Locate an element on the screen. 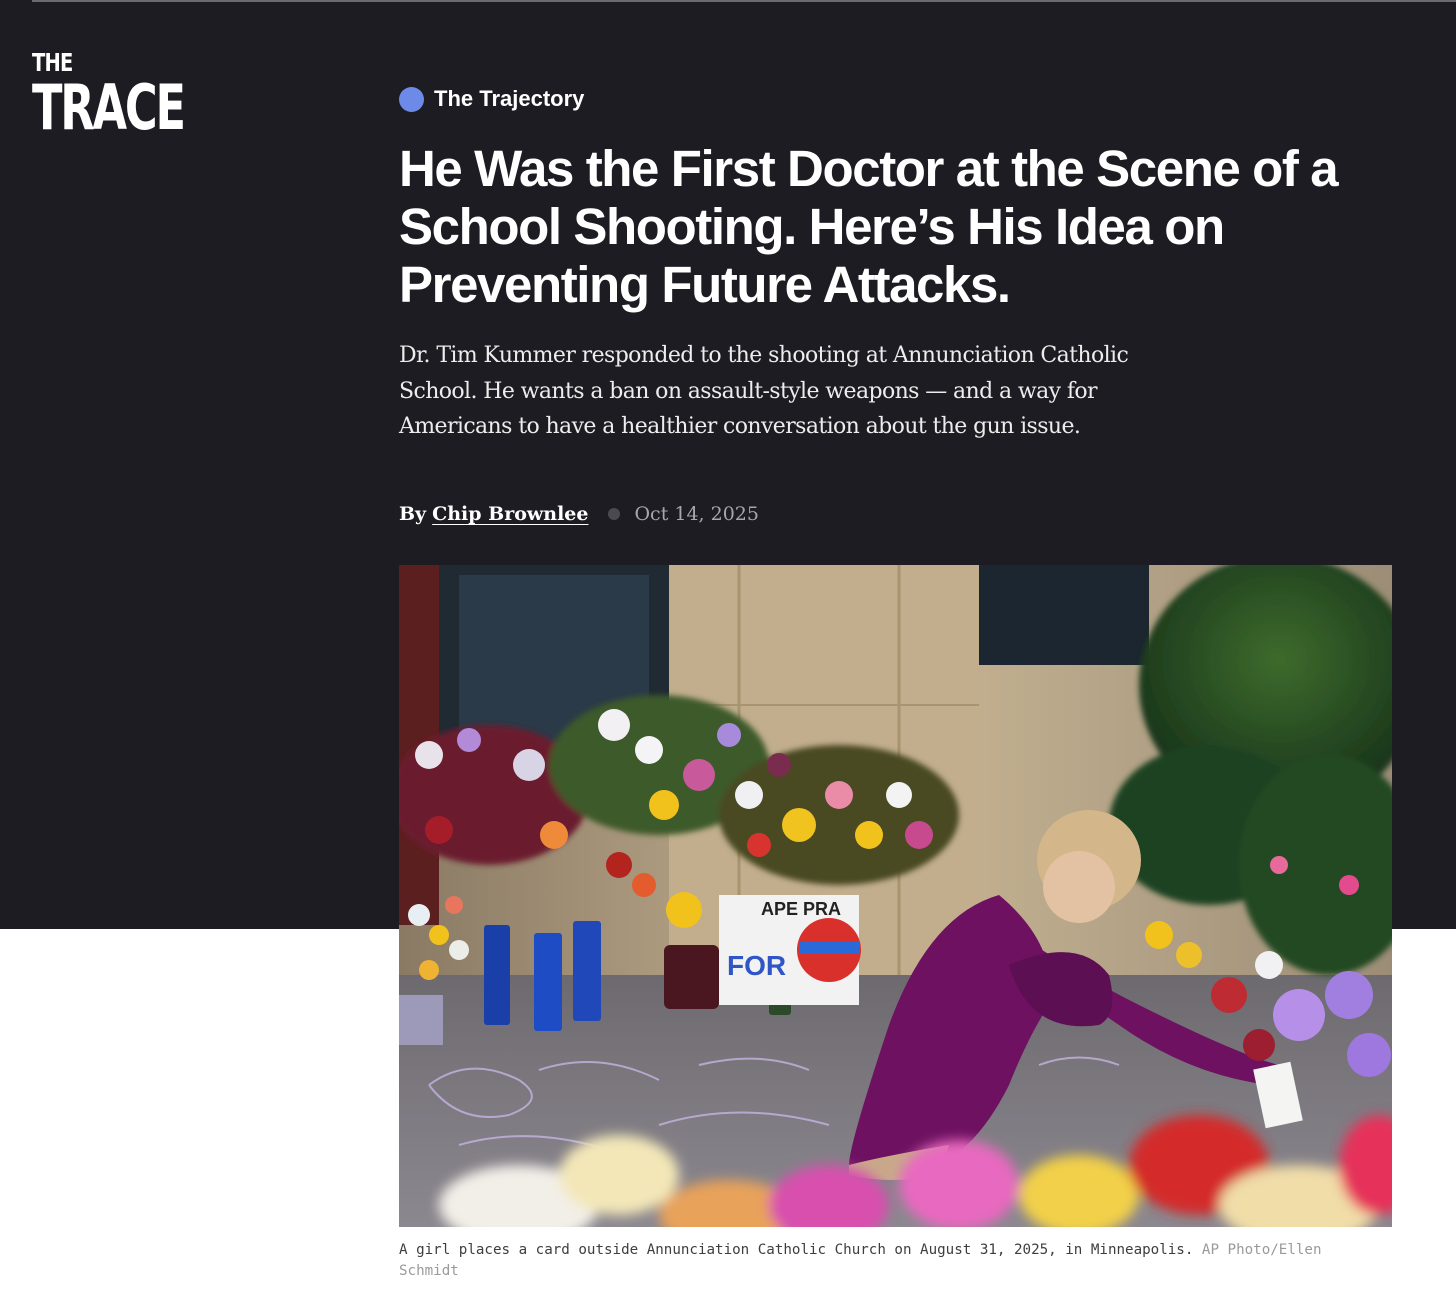 Image resolution: width=1456 pixels, height=1292 pixels. logo-line-2: TRACE is located at coordinates (109, 107).